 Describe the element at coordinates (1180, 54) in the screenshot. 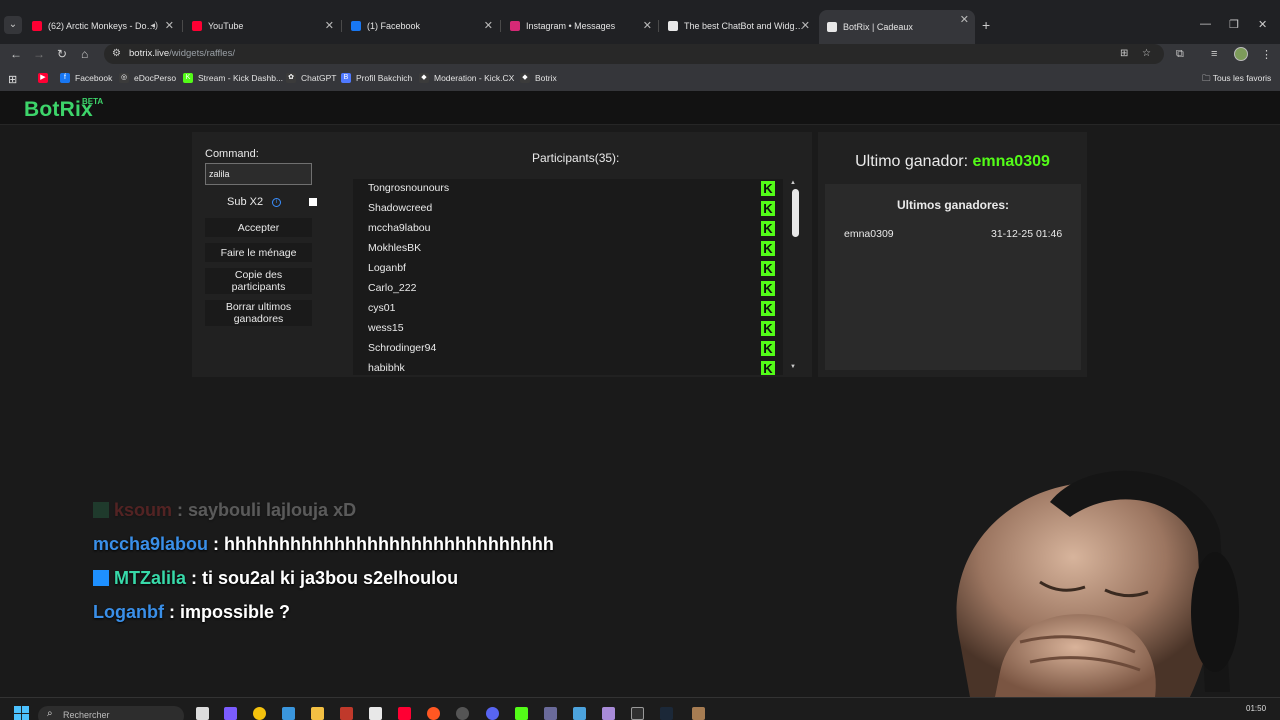

I see `extensions-icon: ⧉` at that location.